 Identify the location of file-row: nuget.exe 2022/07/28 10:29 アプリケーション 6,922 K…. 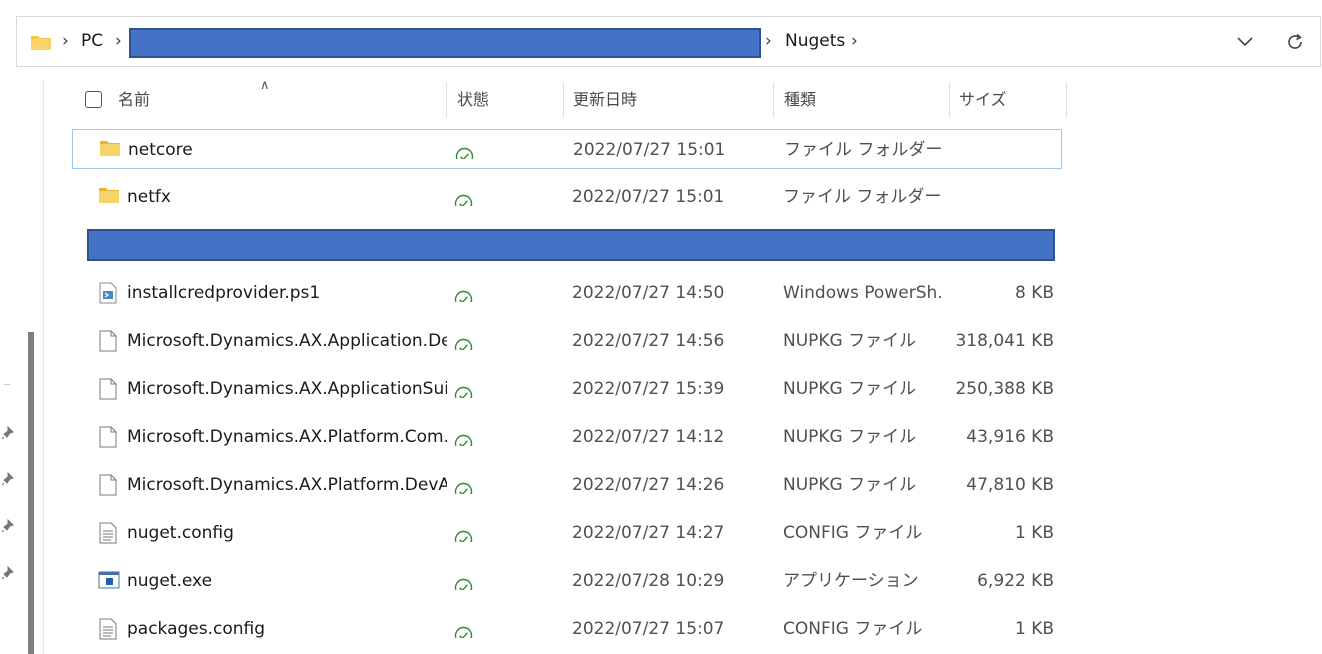
(567, 581).